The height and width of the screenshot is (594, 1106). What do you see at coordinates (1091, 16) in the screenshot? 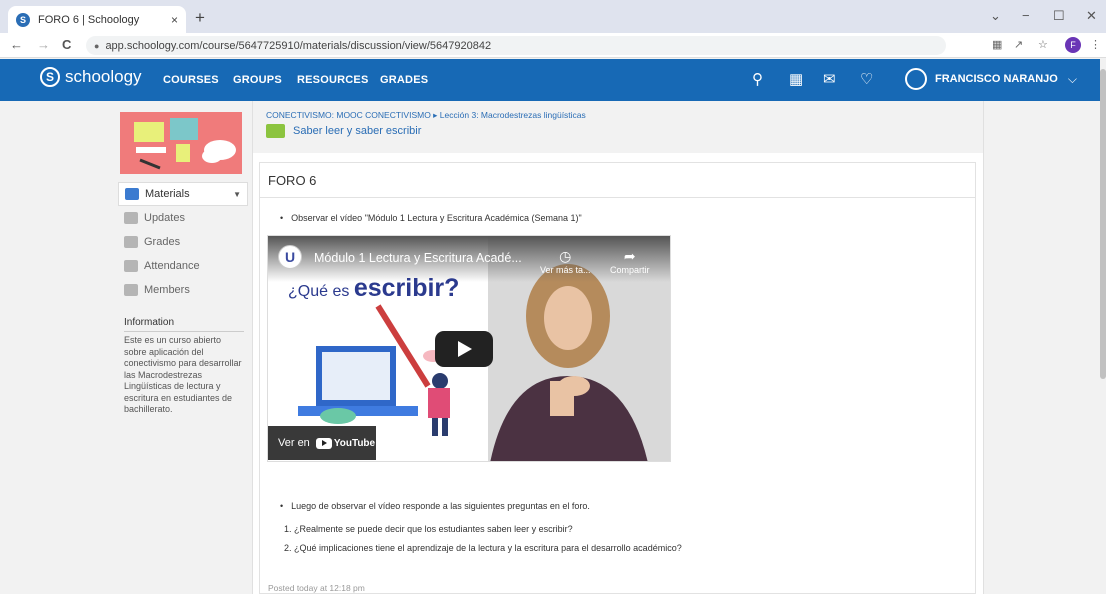
I see `close-window-button: ✕` at bounding box center [1091, 16].